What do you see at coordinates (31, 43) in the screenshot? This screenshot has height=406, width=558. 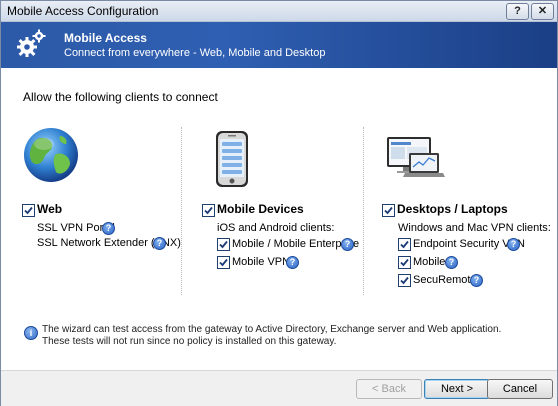 I see `gears-icon` at bounding box center [31, 43].